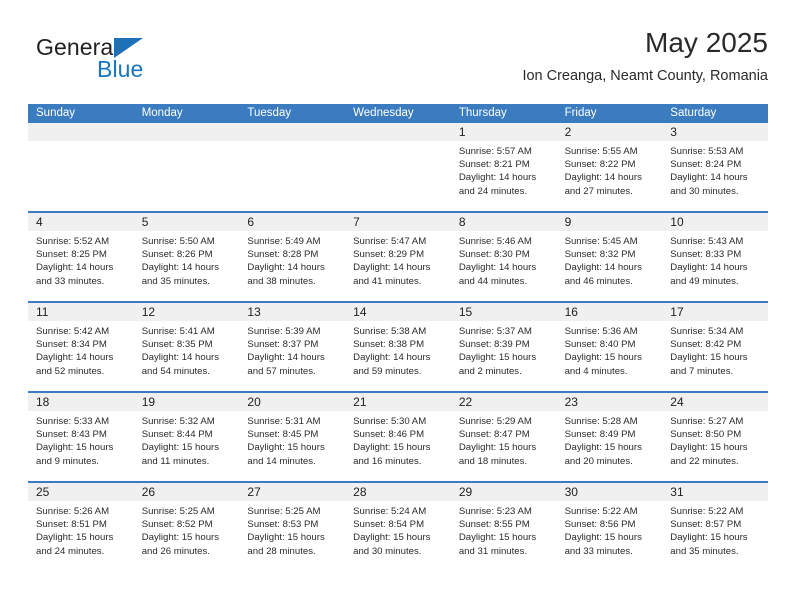 This screenshot has width=792, height=612. What do you see at coordinates (390, 241) in the screenshot?
I see `day-sunrise-text: Sunrise: 5:47 AM` at bounding box center [390, 241].